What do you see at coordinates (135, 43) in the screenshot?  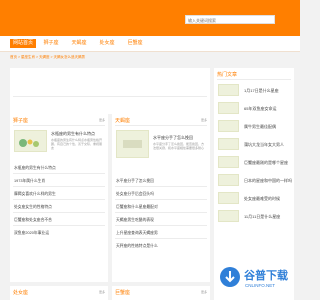 I see `nav-item-cancer: 巨蟹座` at bounding box center [135, 43].